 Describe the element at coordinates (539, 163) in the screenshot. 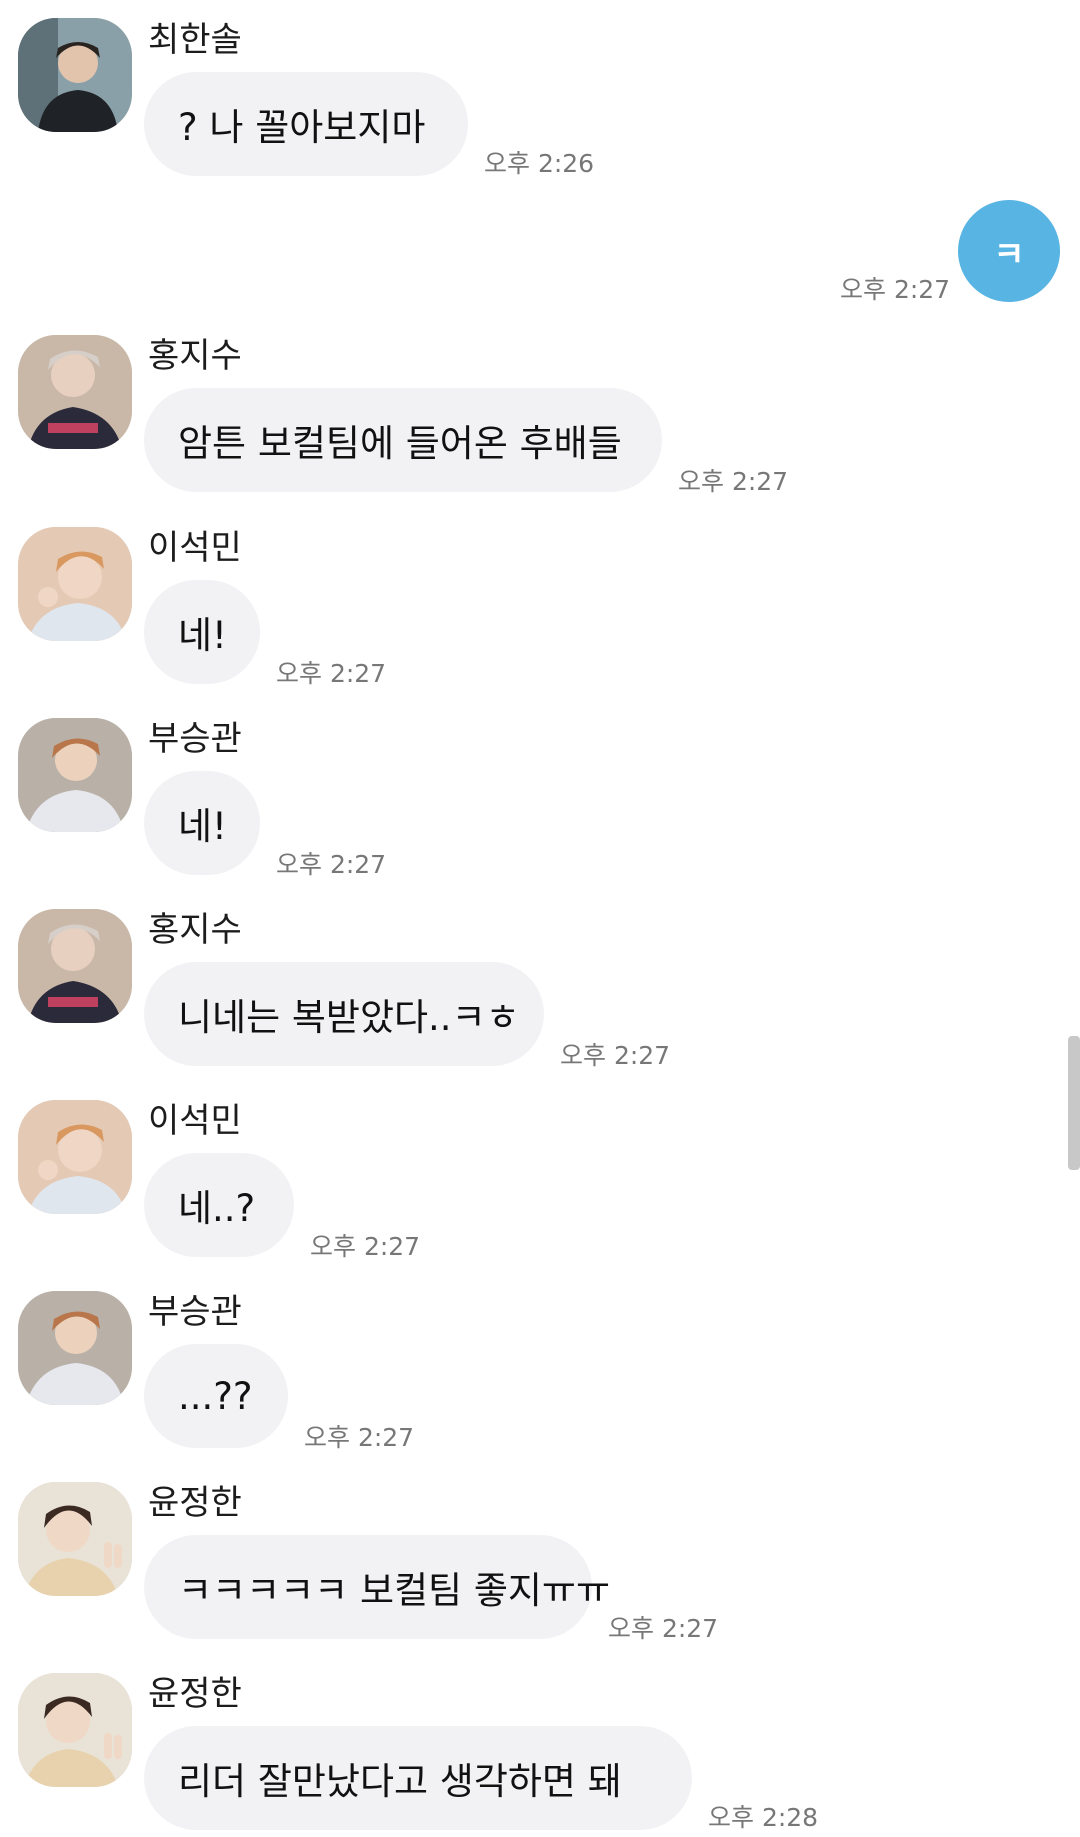

I see `message-time: 오후 2:26` at that location.